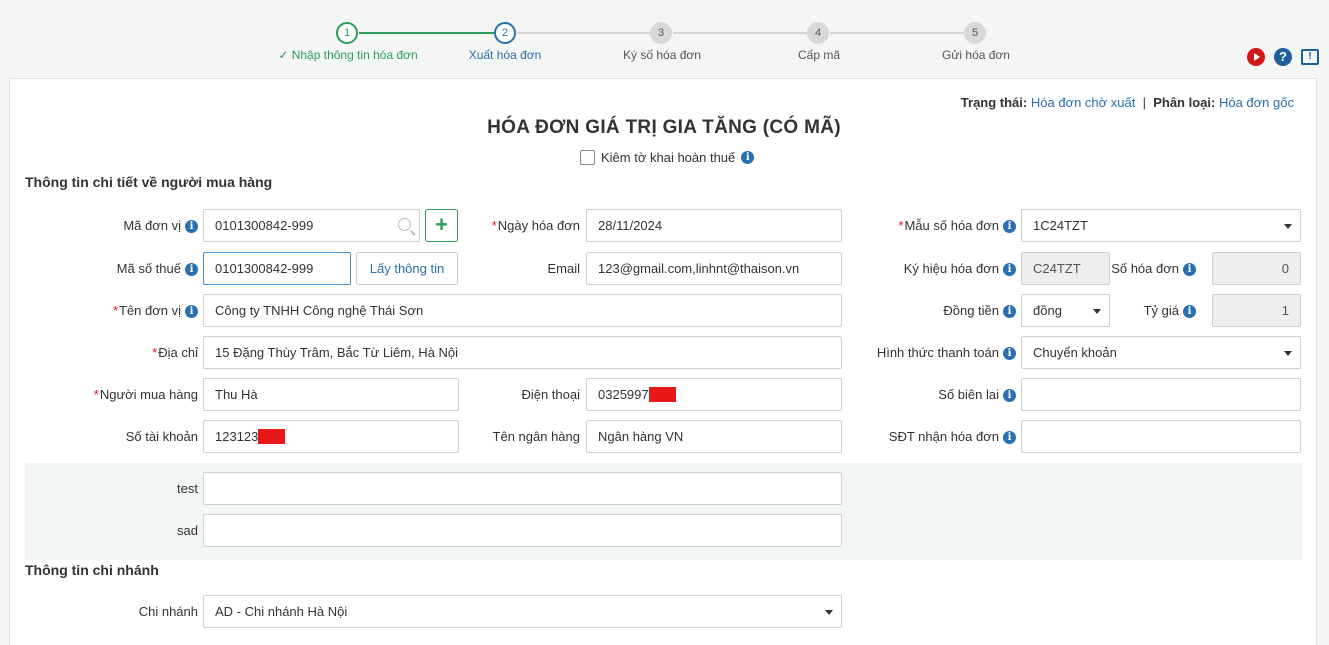  What do you see at coordinates (311, 225) in the screenshot?
I see `unit-code-input: 0101300842-999` at bounding box center [311, 225].